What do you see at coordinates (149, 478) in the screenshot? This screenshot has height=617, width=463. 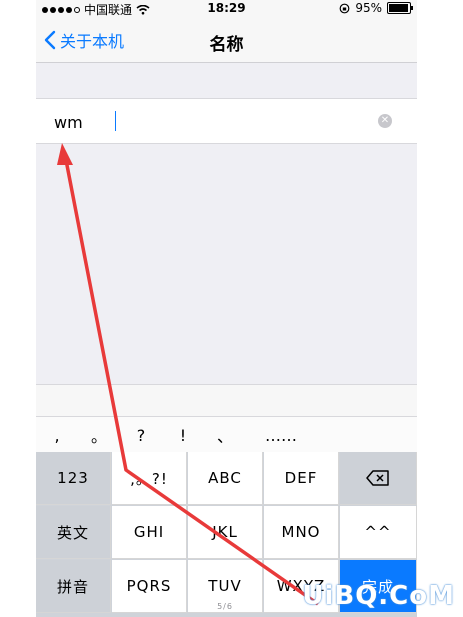 I see `key-punctuation: ,。?!` at bounding box center [149, 478].